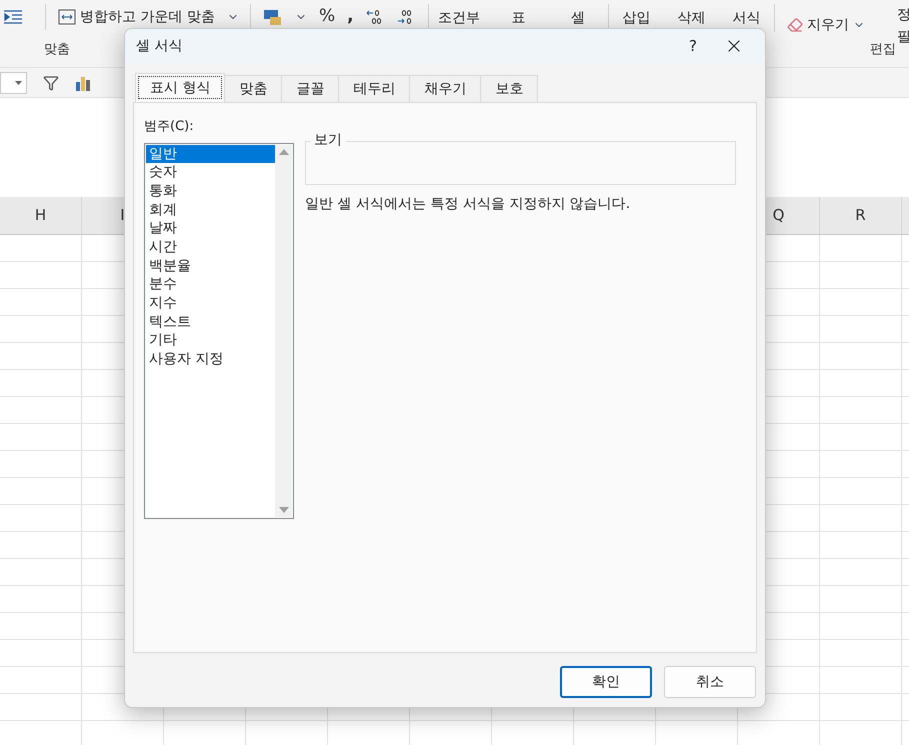 The height and width of the screenshot is (745, 909). Describe the element at coordinates (778, 215) in the screenshot. I see `column-header: Q` at that location.